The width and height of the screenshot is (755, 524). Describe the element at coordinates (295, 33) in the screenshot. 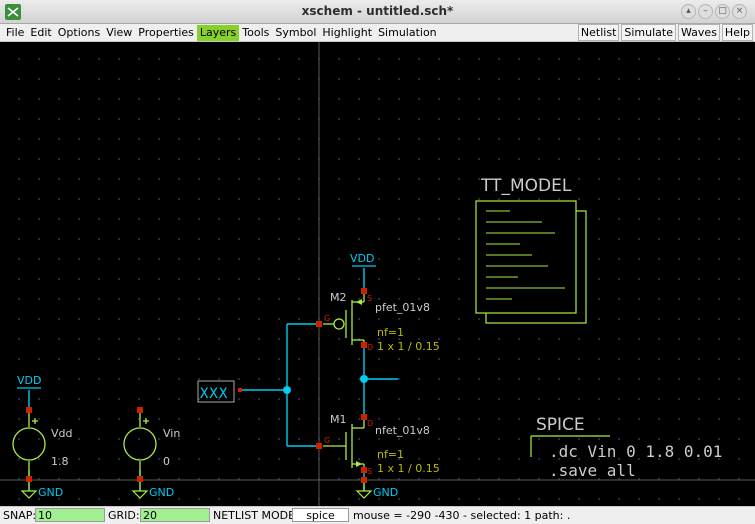

I see `menu-symbol: Symbol` at that location.